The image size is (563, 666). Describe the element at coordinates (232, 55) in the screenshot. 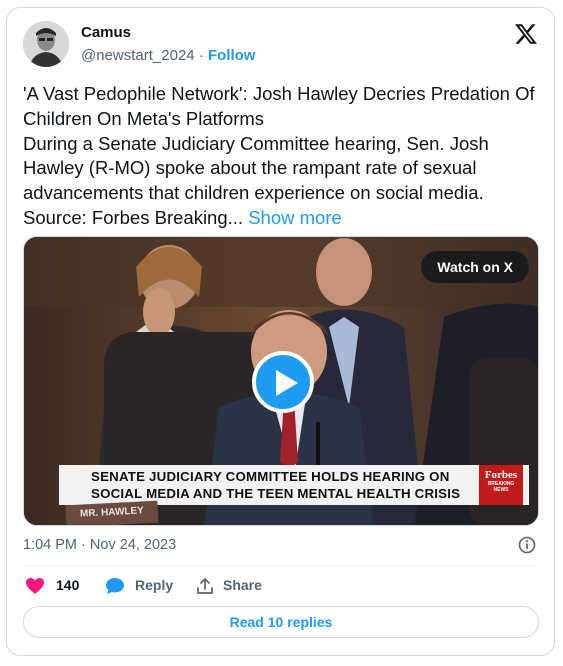

I see `follow-button: Follow` at that location.